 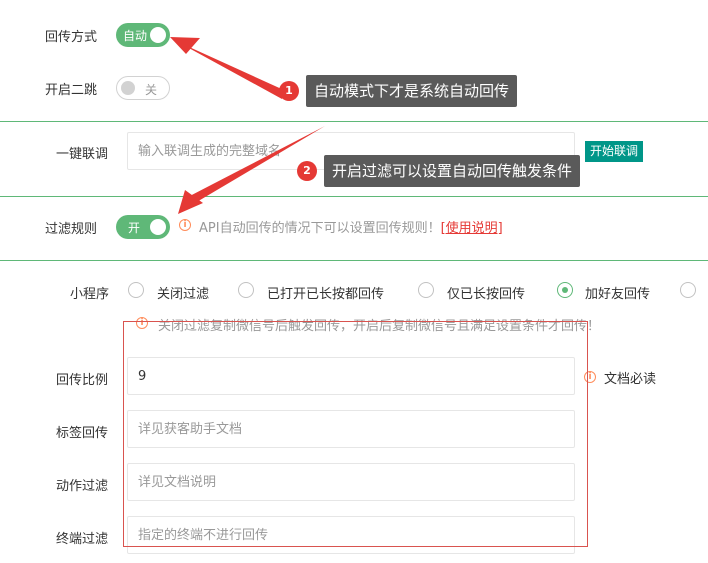 I want to click on arrow-1-shaft, so click(x=231, y=70).